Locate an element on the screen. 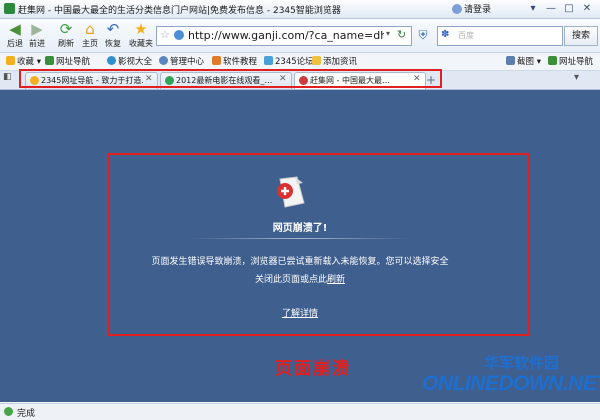 The image size is (600, 420). back-label: 后退 is located at coordinates (15, 43).